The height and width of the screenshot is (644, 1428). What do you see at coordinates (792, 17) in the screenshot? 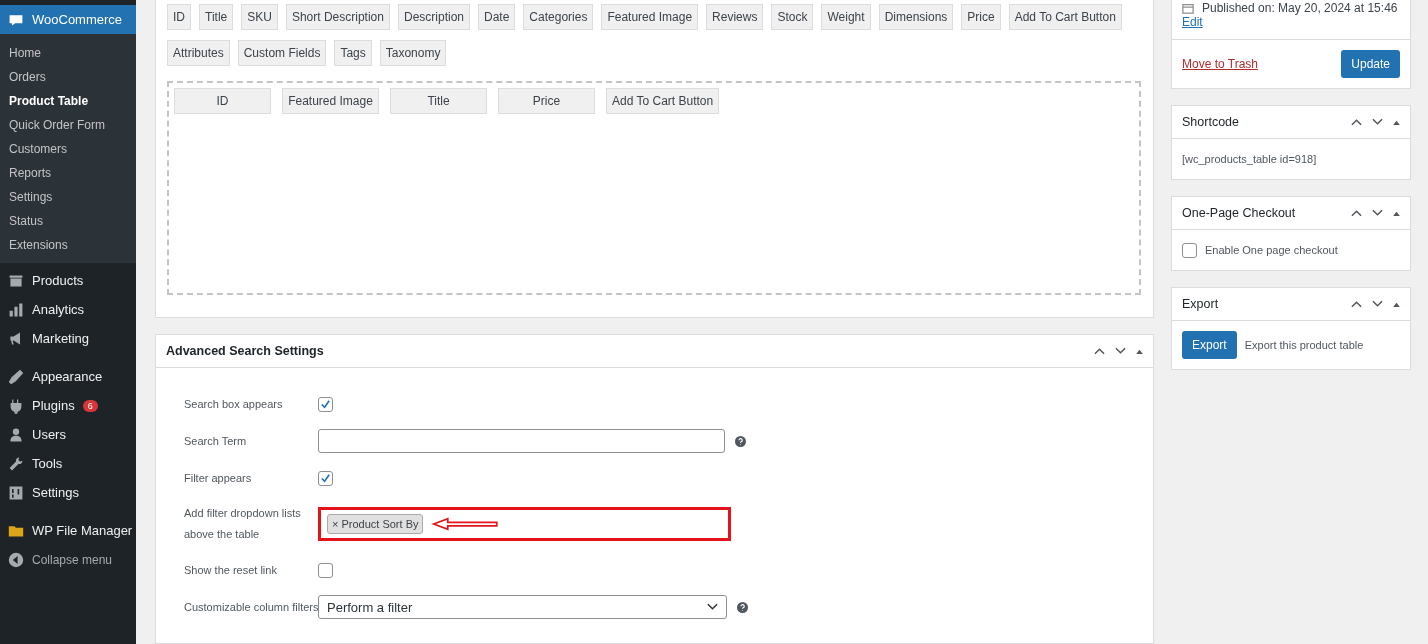
I see `field-chip: Stock` at bounding box center [792, 17].